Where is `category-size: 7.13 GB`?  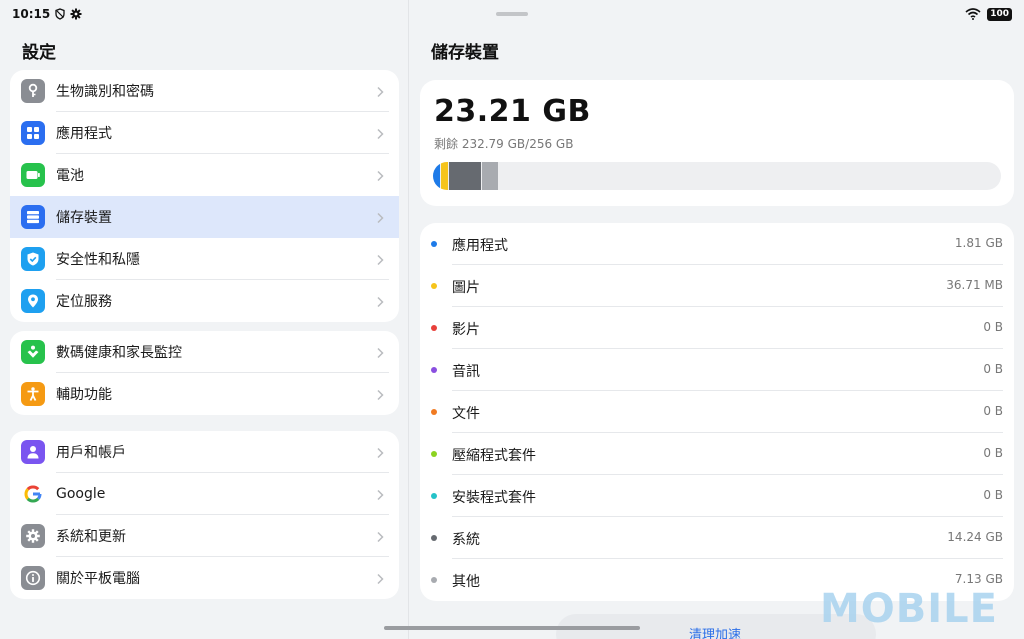
category-size: 7.13 GB is located at coordinates (978, 579).